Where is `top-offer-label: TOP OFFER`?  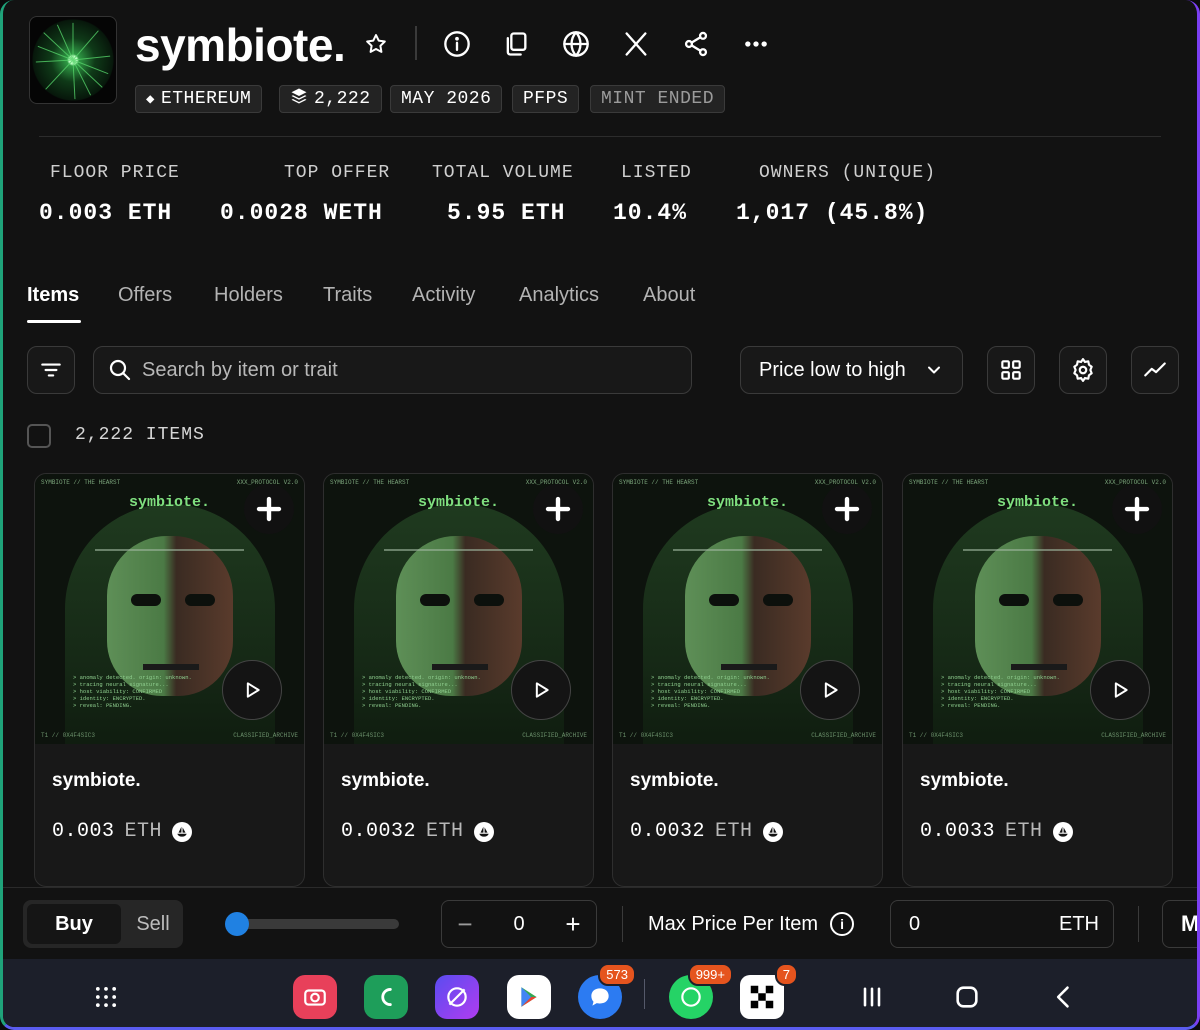 top-offer-label: TOP OFFER is located at coordinates (337, 173).